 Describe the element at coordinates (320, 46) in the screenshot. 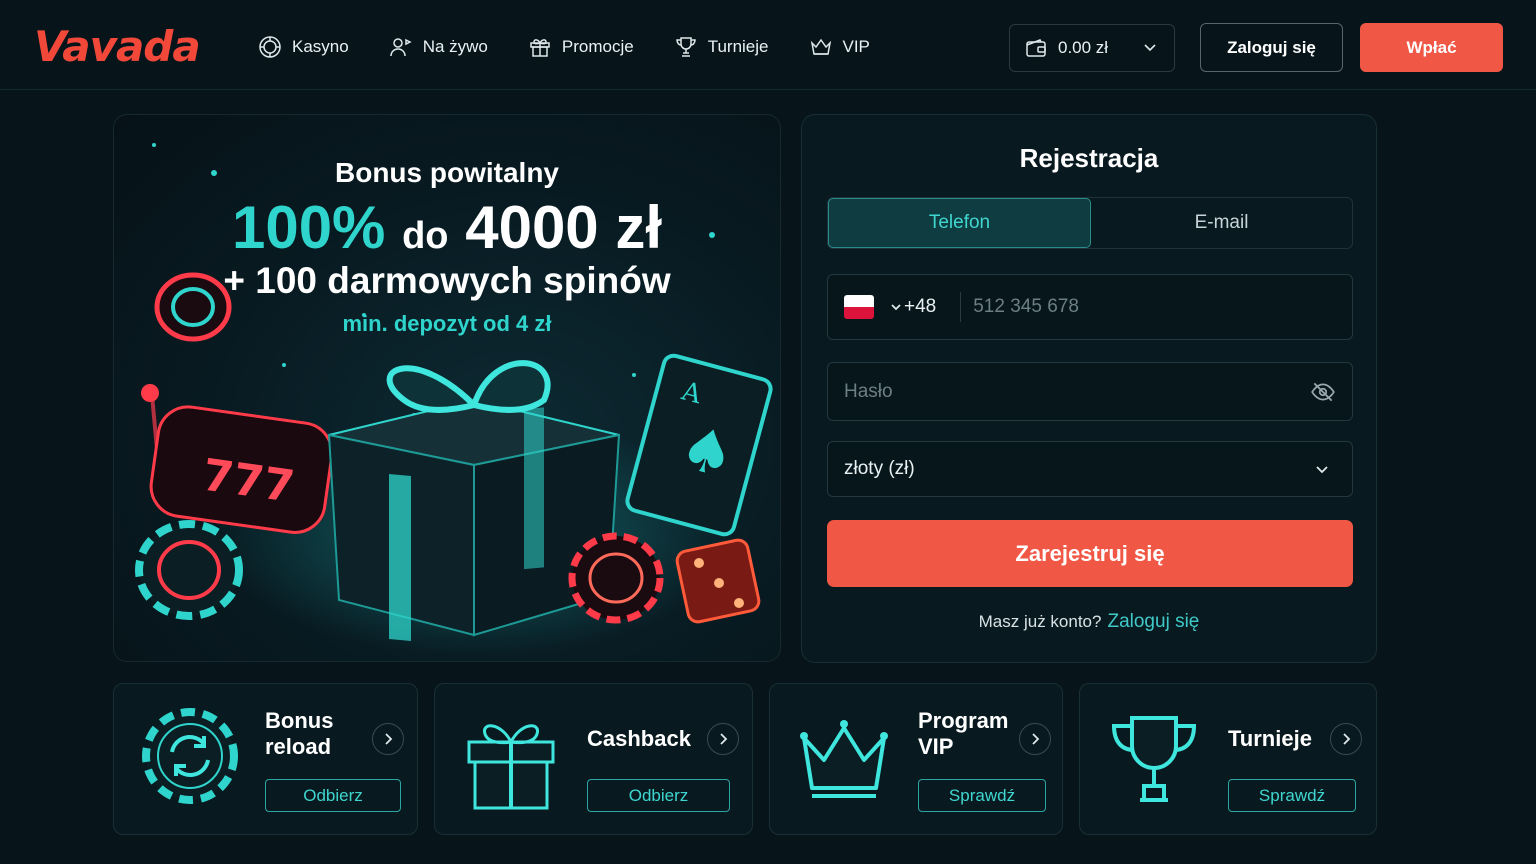

I see `nav-label: Kasyno` at that location.